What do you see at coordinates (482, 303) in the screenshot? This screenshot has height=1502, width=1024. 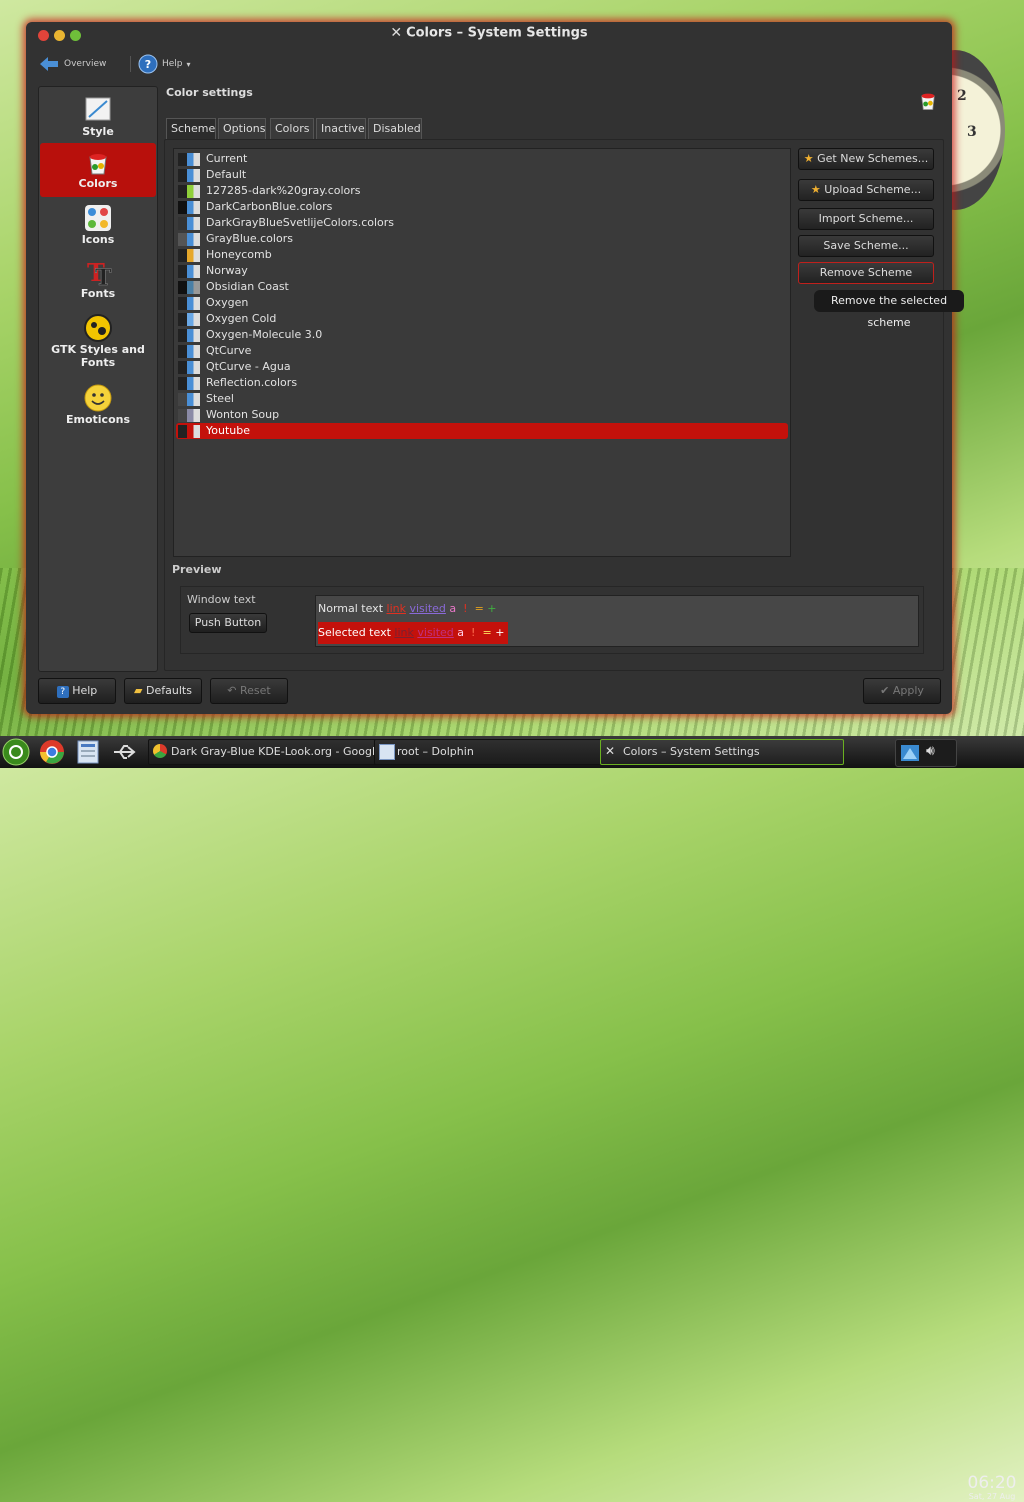 I see `list-item: Oxygen` at bounding box center [482, 303].